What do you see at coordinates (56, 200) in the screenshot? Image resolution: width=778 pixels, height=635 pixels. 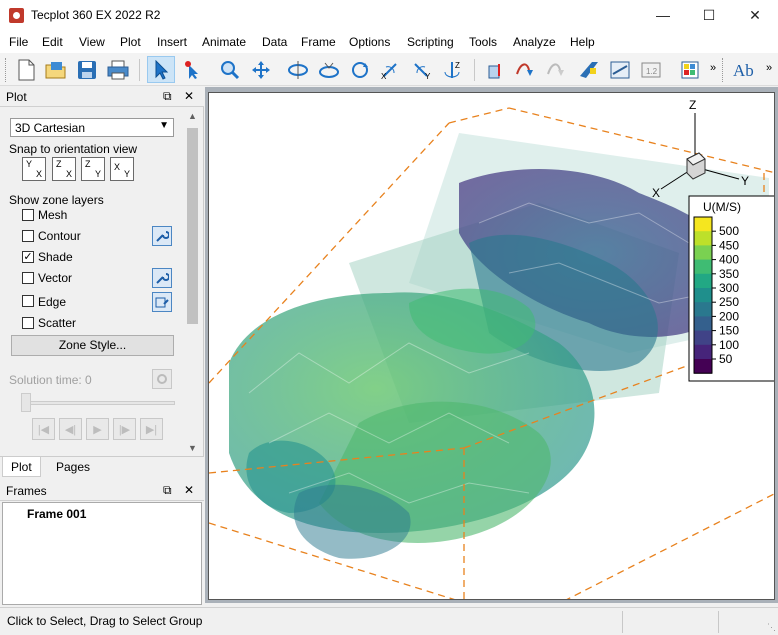 I see `zone-layers-label: Show zone layers` at bounding box center [56, 200].